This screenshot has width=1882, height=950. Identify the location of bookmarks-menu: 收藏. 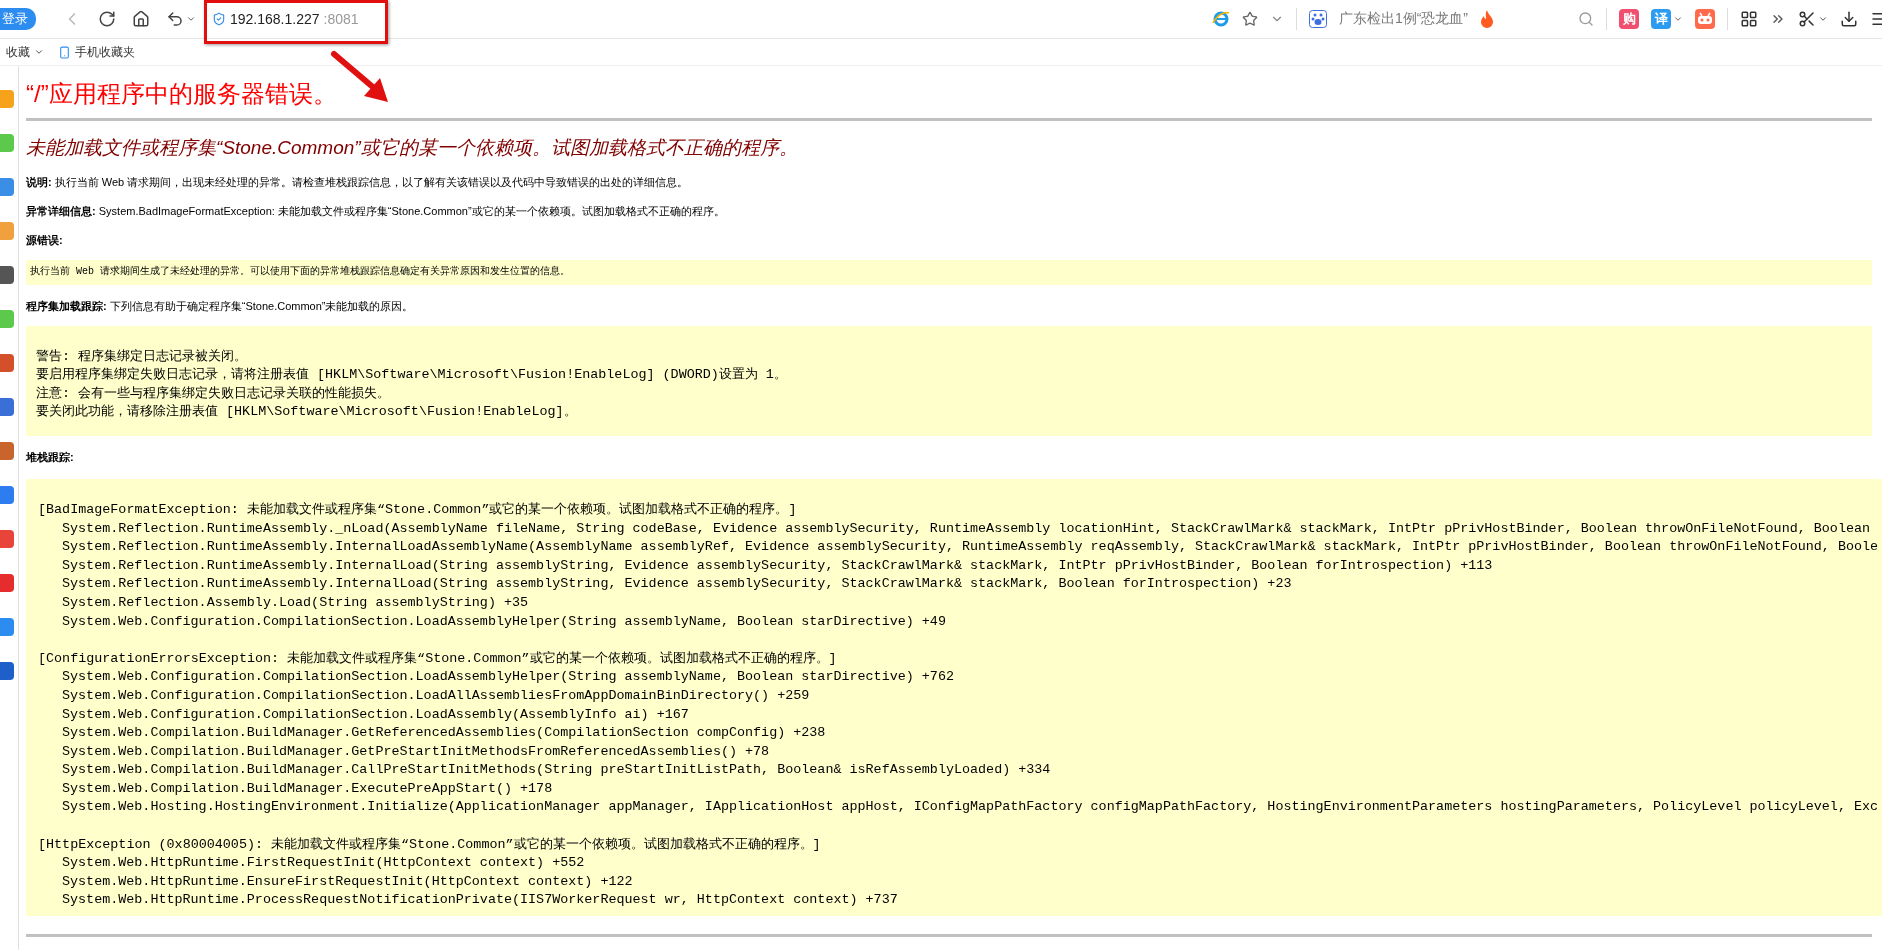
(25, 52).